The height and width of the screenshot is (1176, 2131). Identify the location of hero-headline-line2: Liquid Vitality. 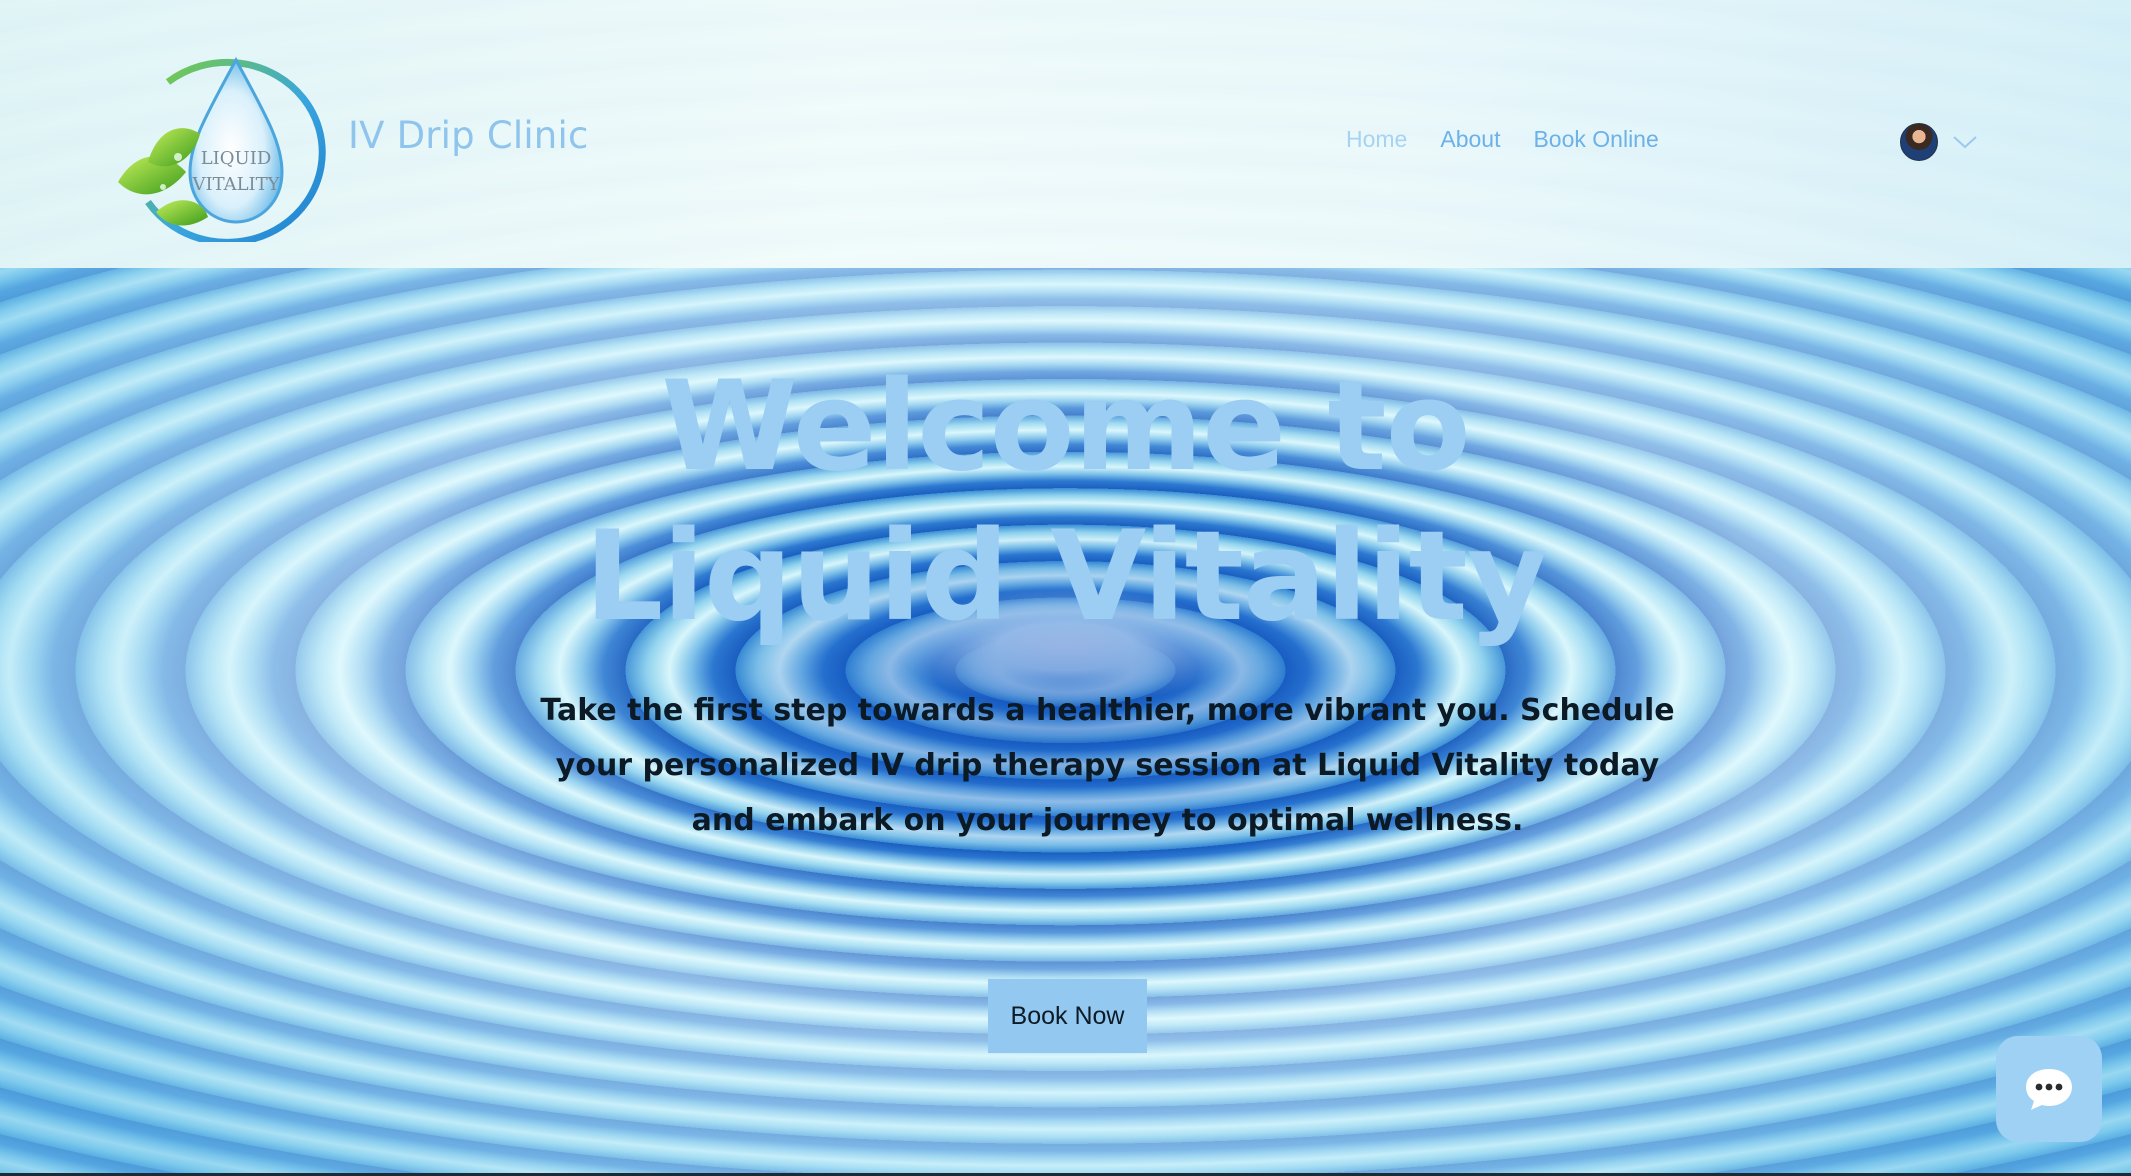
(1065, 577).